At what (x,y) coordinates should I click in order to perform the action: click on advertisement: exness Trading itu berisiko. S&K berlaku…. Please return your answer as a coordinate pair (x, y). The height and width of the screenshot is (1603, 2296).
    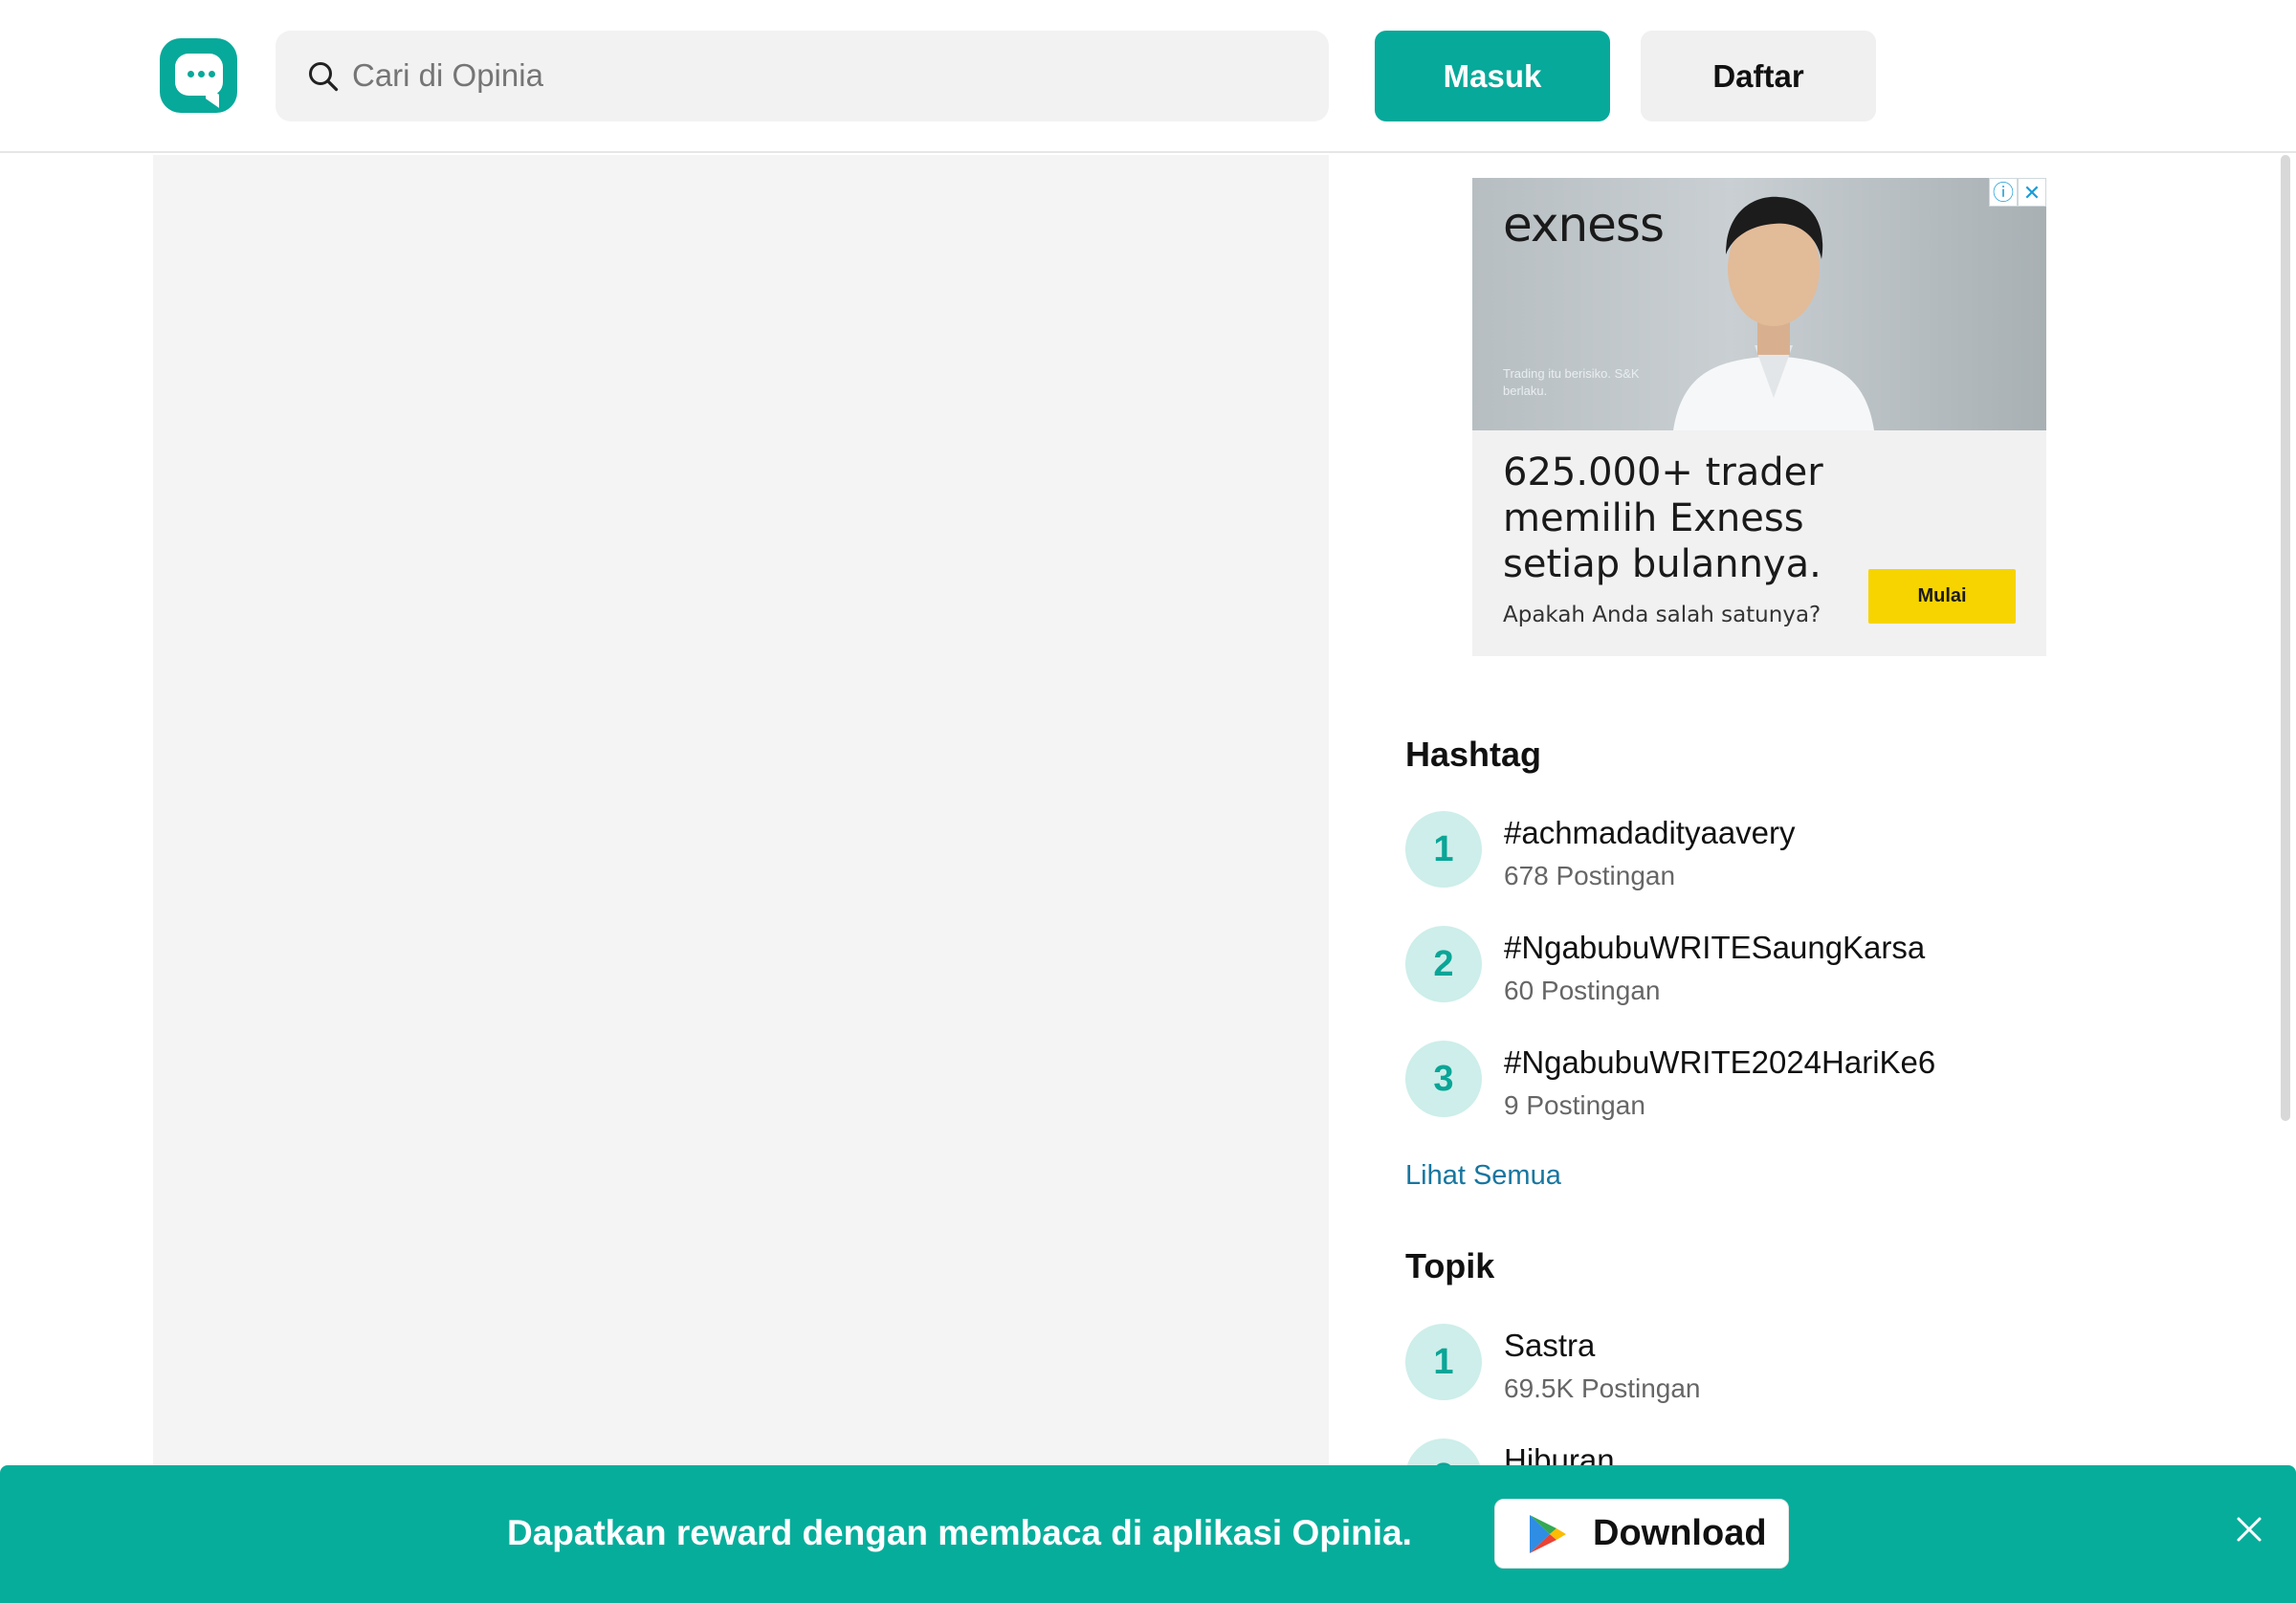
    Looking at the image, I should click on (1759, 417).